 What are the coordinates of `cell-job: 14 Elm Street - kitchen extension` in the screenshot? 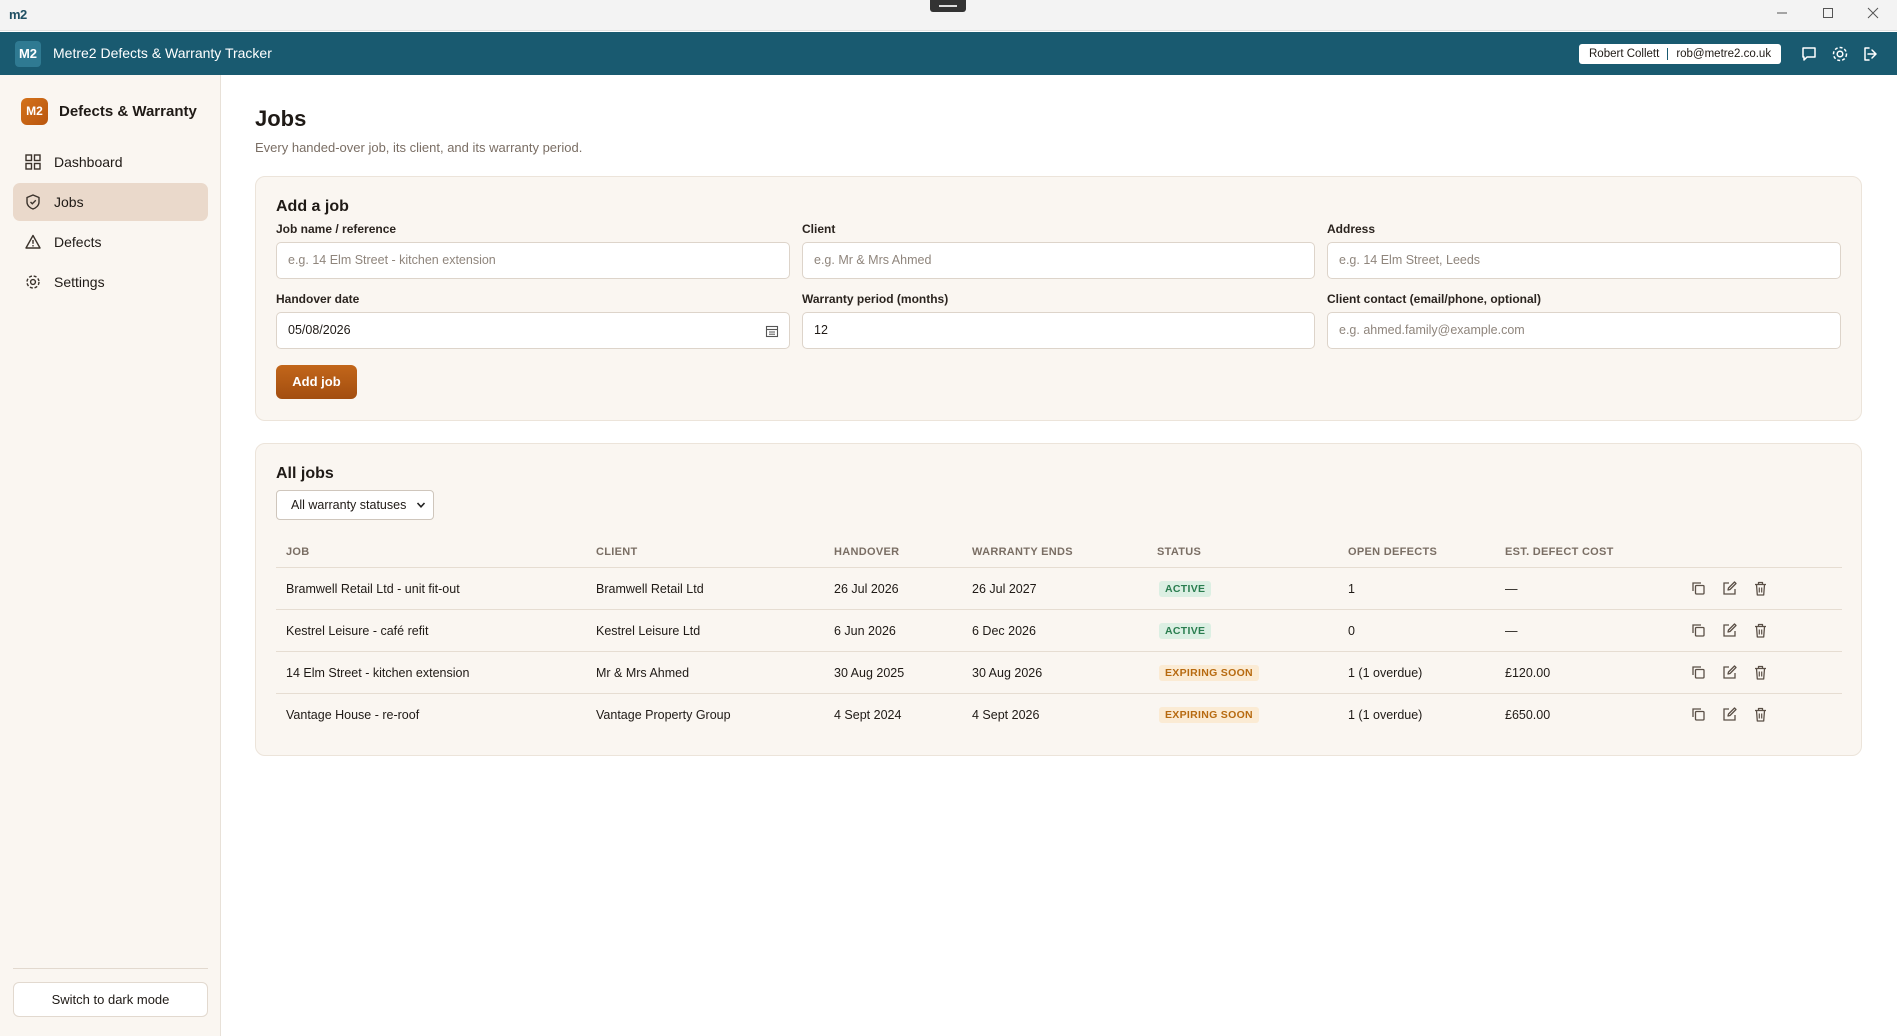 It's located at (378, 673).